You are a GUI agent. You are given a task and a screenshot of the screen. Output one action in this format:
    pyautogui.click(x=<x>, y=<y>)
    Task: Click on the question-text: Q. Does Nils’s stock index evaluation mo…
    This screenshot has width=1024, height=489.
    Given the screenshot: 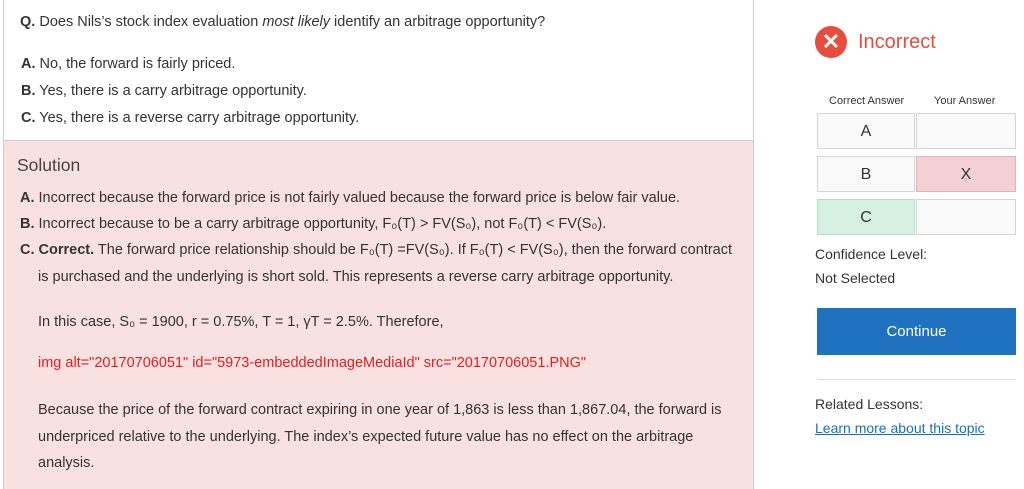 What is the action you would take?
    pyautogui.click(x=282, y=22)
    